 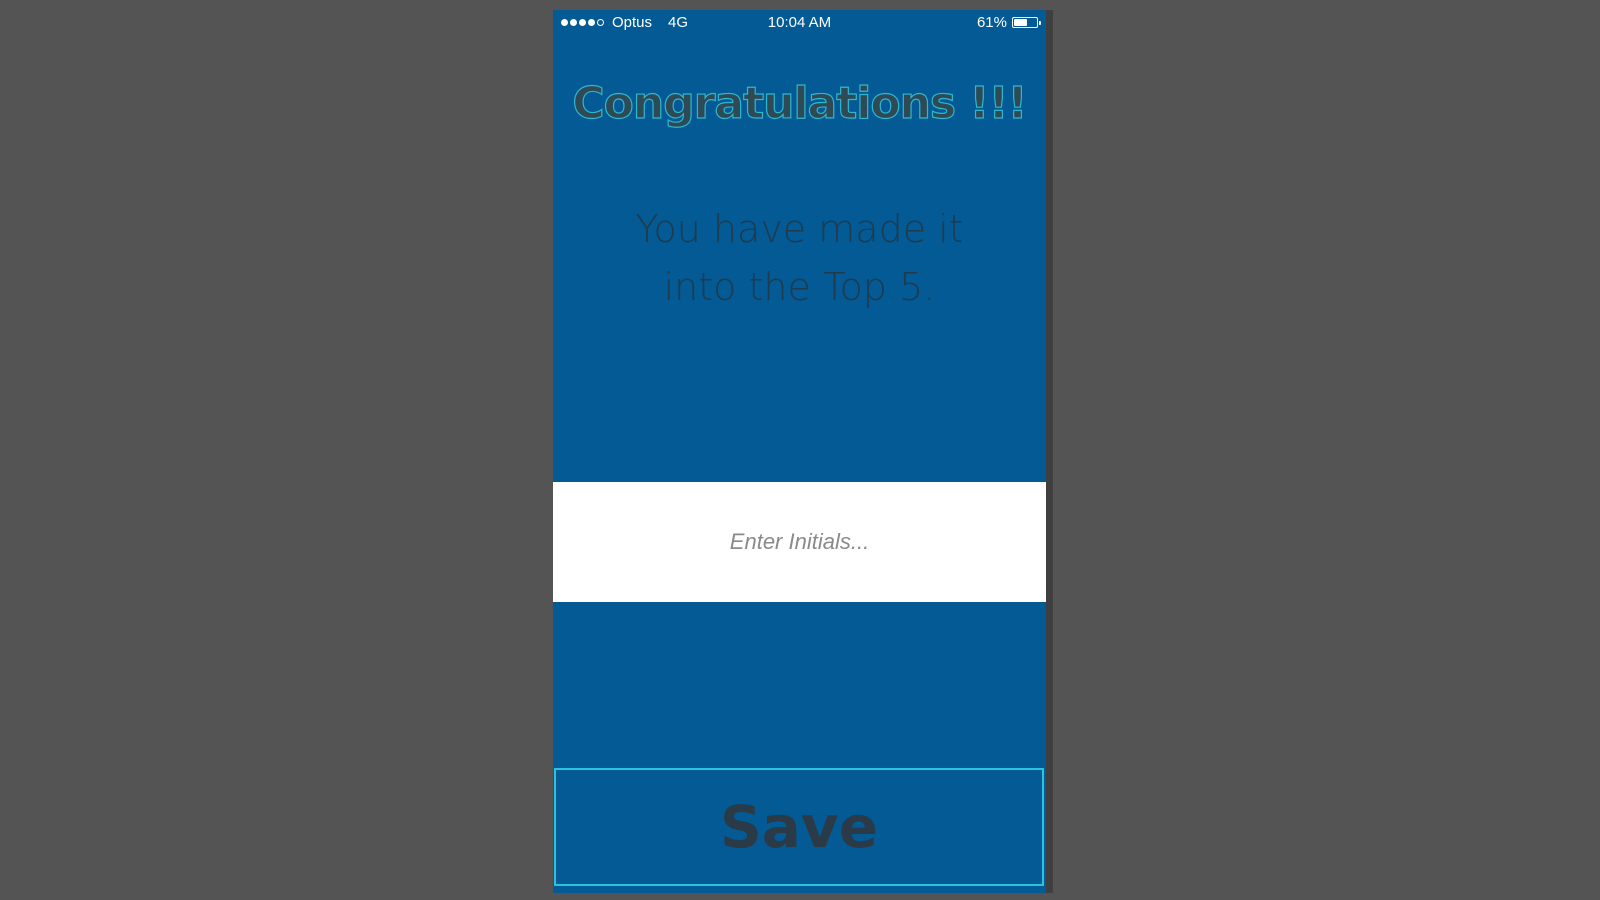 What do you see at coordinates (799, 287) in the screenshot?
I see `message-line-2: into the Top 5.` at bounding box center [799, 287].